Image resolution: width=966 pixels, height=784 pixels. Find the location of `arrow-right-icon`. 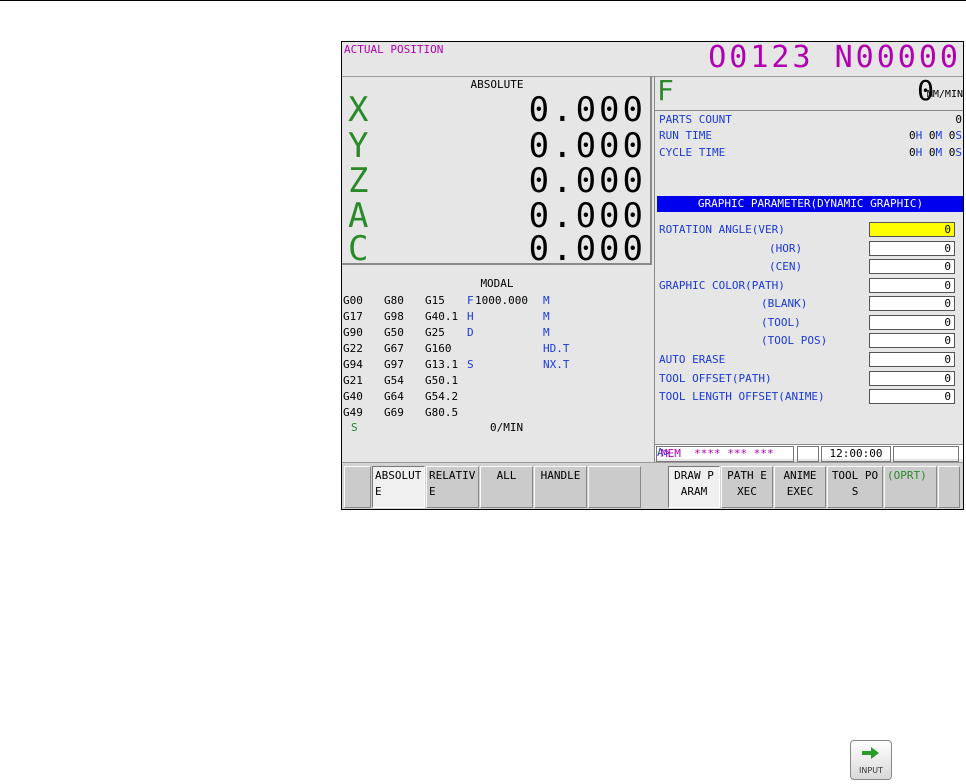

arrow-right-icon is located at coordinates (870, 753).